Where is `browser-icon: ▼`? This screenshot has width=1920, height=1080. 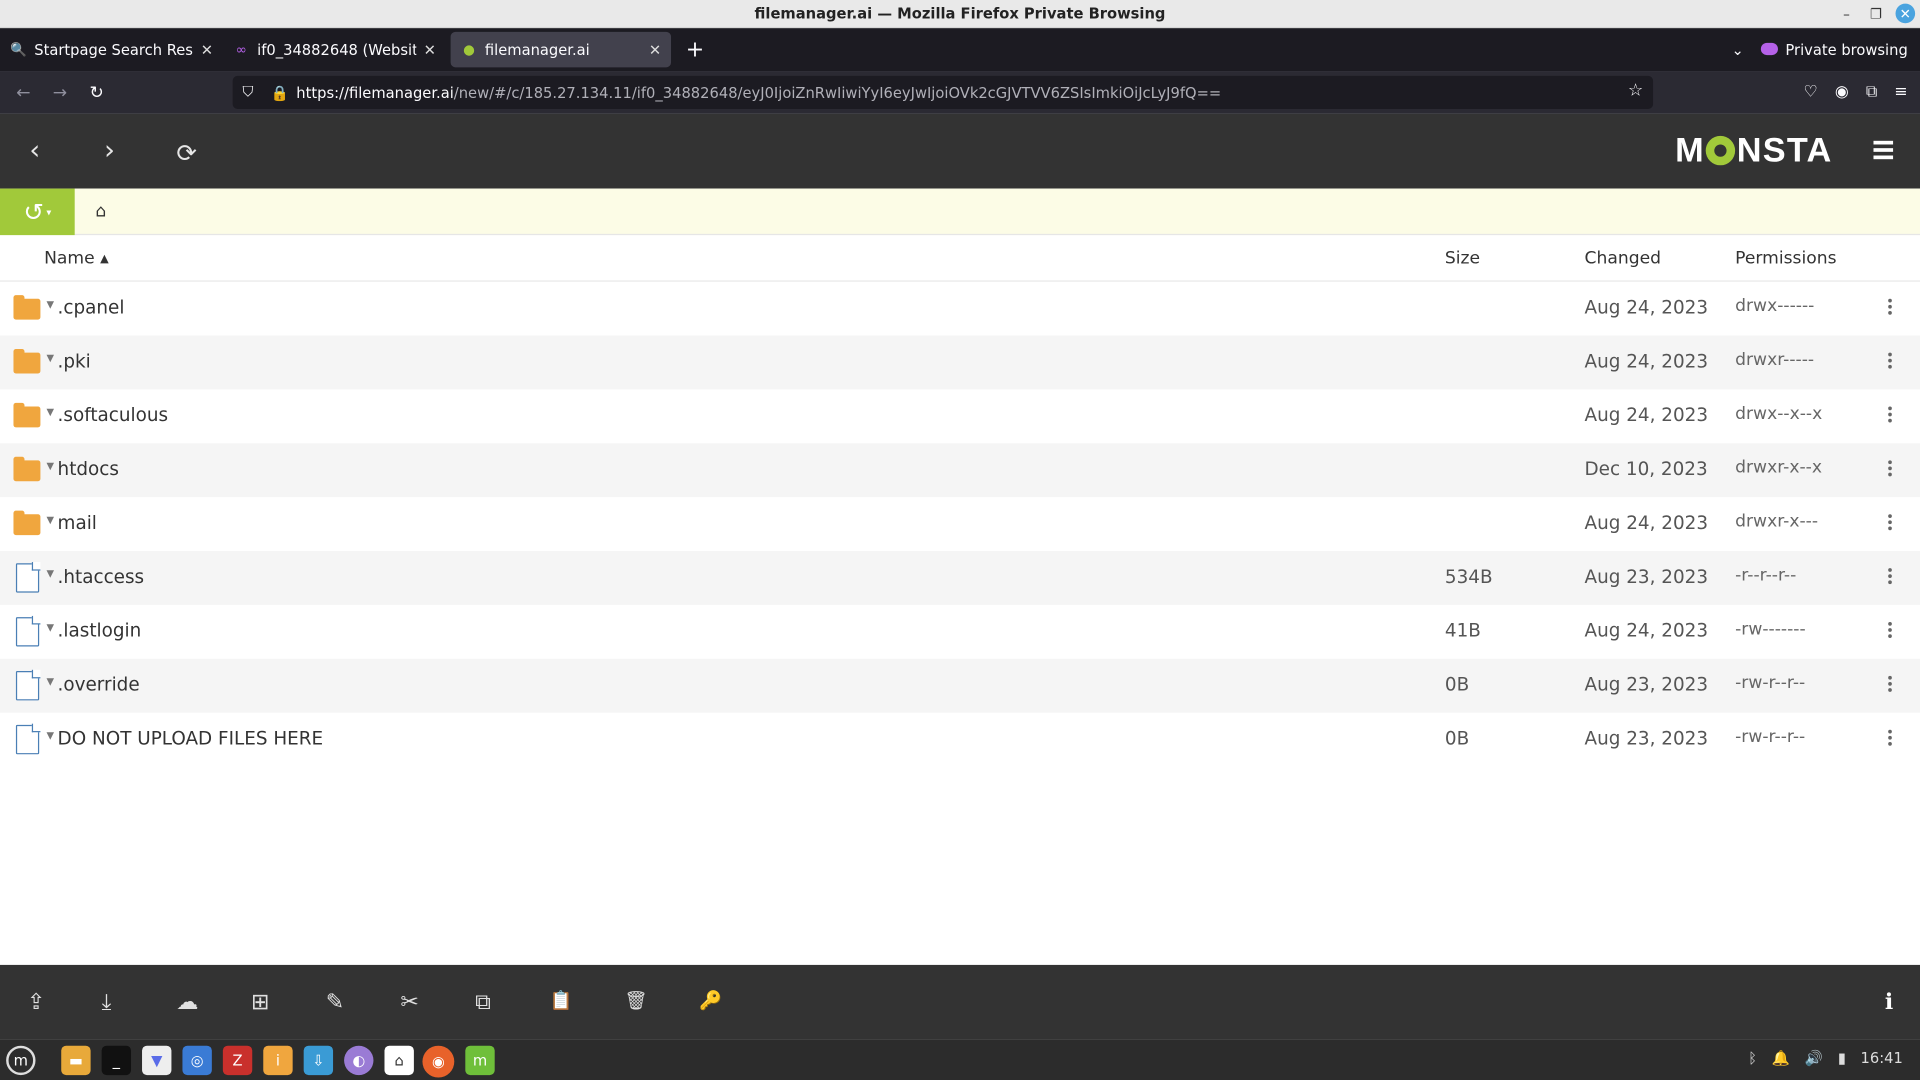 browser-icon: ▼ is located at coordinates (157, 1060).